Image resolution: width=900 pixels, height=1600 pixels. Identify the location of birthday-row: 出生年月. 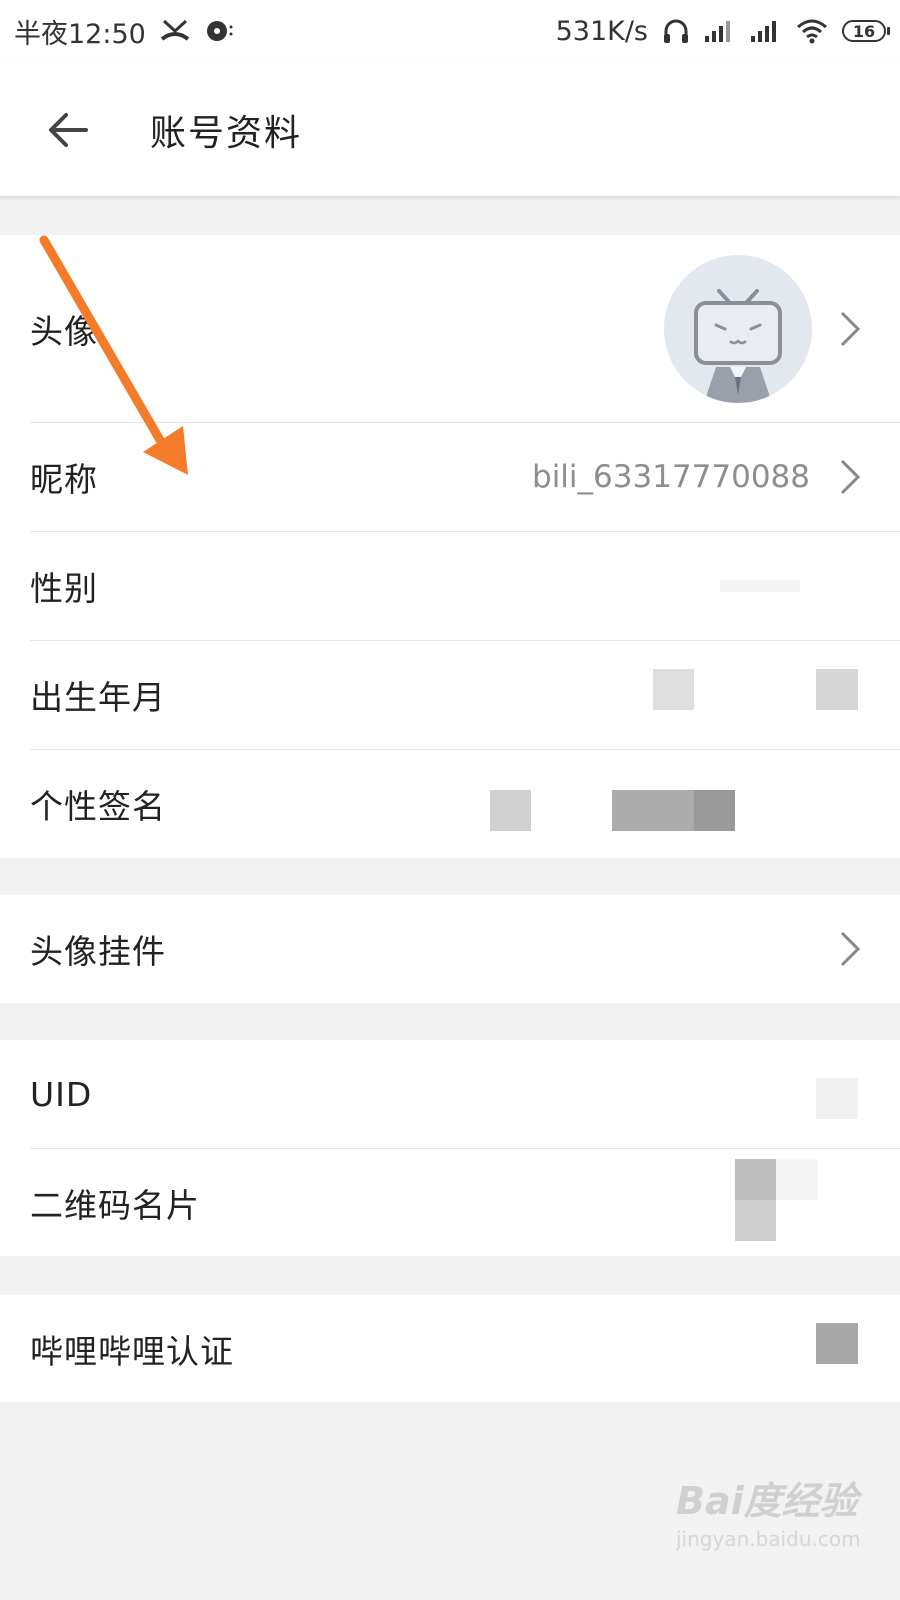
(450, 695).